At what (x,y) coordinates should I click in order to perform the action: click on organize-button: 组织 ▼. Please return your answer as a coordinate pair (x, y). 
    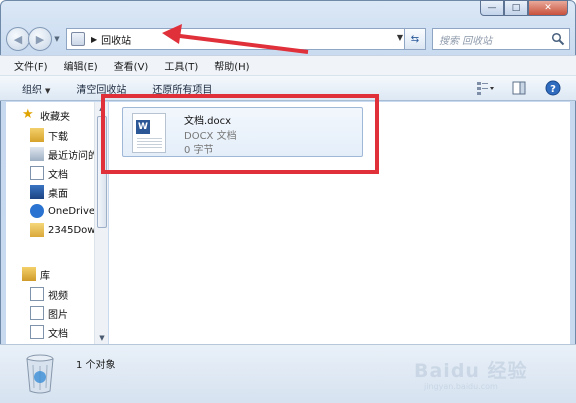
    Looking at the image, I should click on (36, 88).